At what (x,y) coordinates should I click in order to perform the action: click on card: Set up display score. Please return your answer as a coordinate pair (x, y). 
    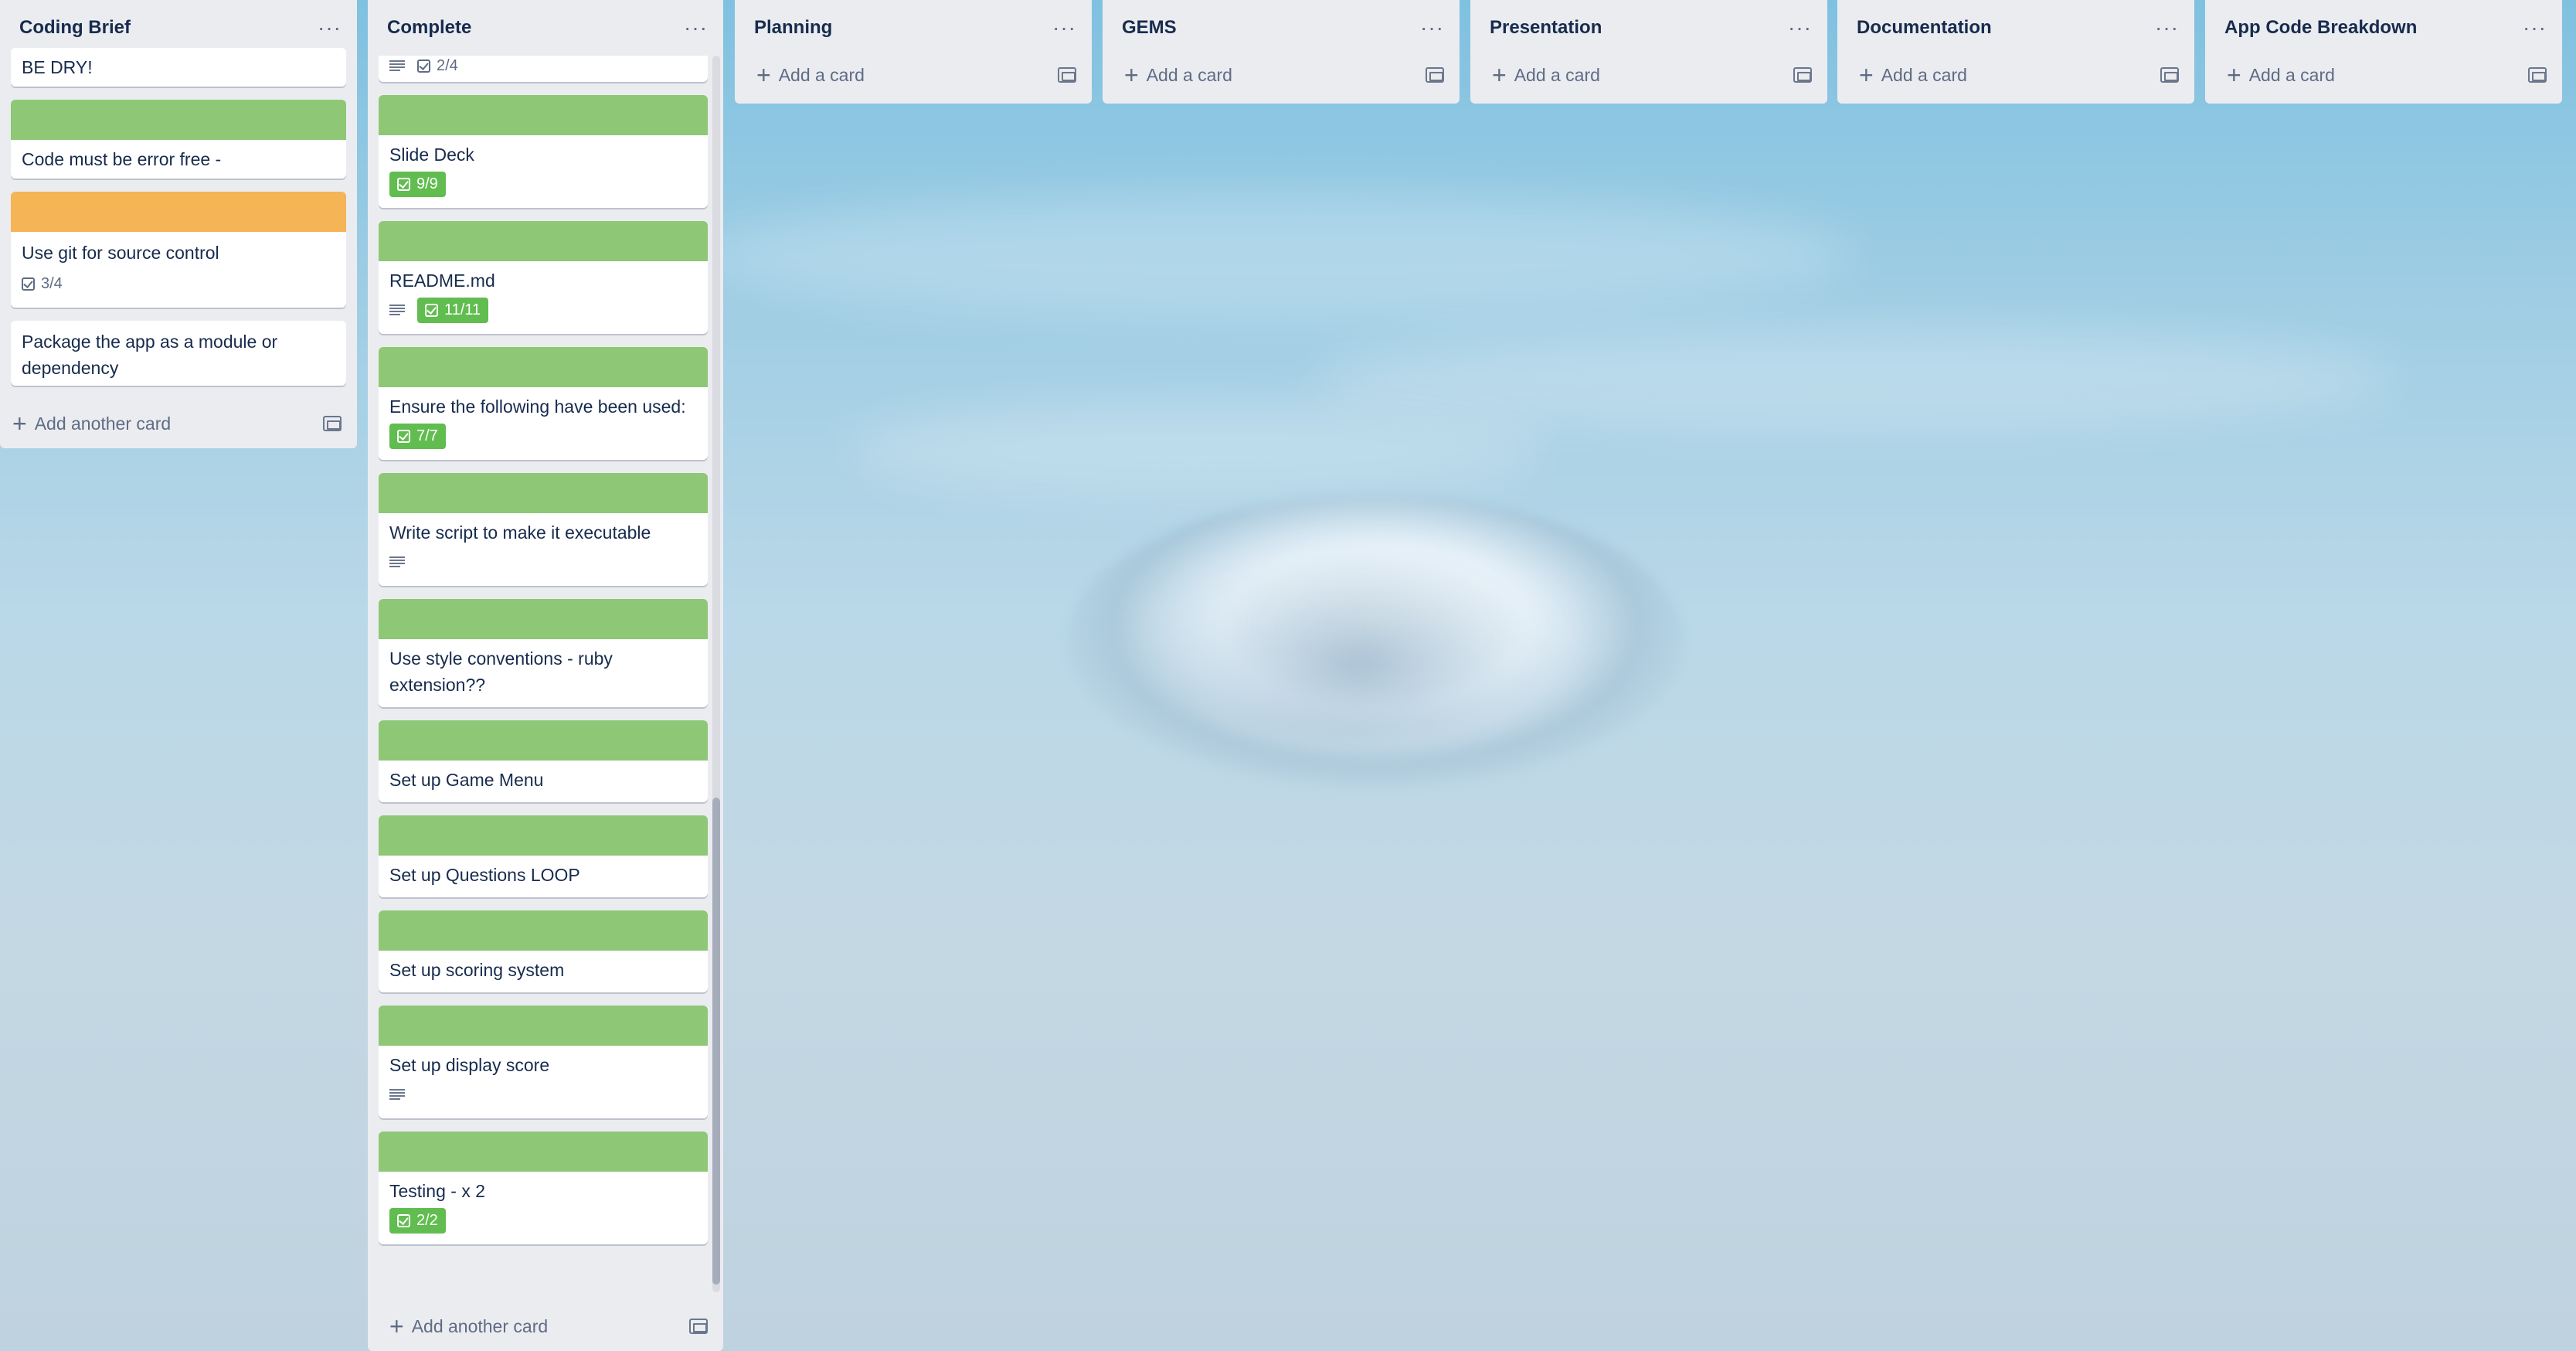
    Looking at the image, I should click on (543, 1062).